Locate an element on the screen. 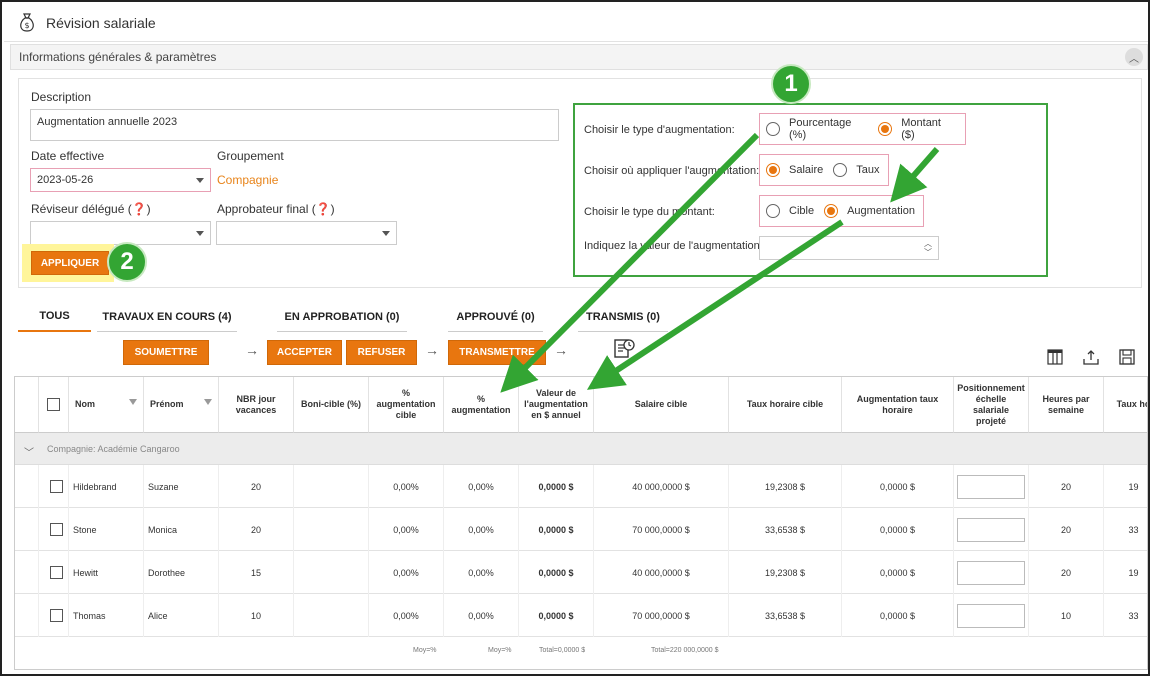  option-pourcentage: Pourcentage (%) is located at coordinates (817, 129).